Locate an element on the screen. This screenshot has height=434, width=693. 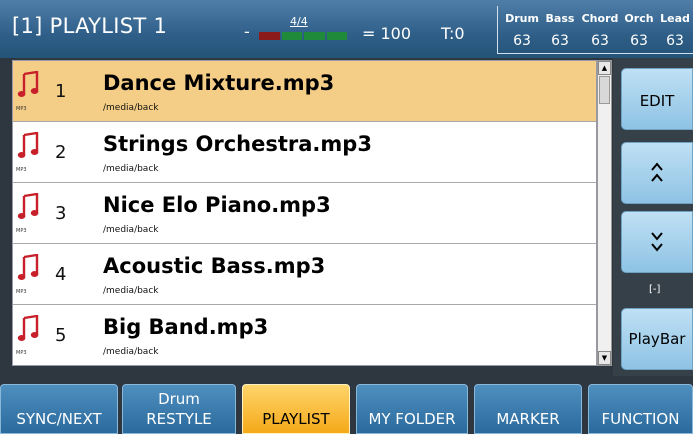
volume-lead: Lead 63 is located at coordinates (675, 30).